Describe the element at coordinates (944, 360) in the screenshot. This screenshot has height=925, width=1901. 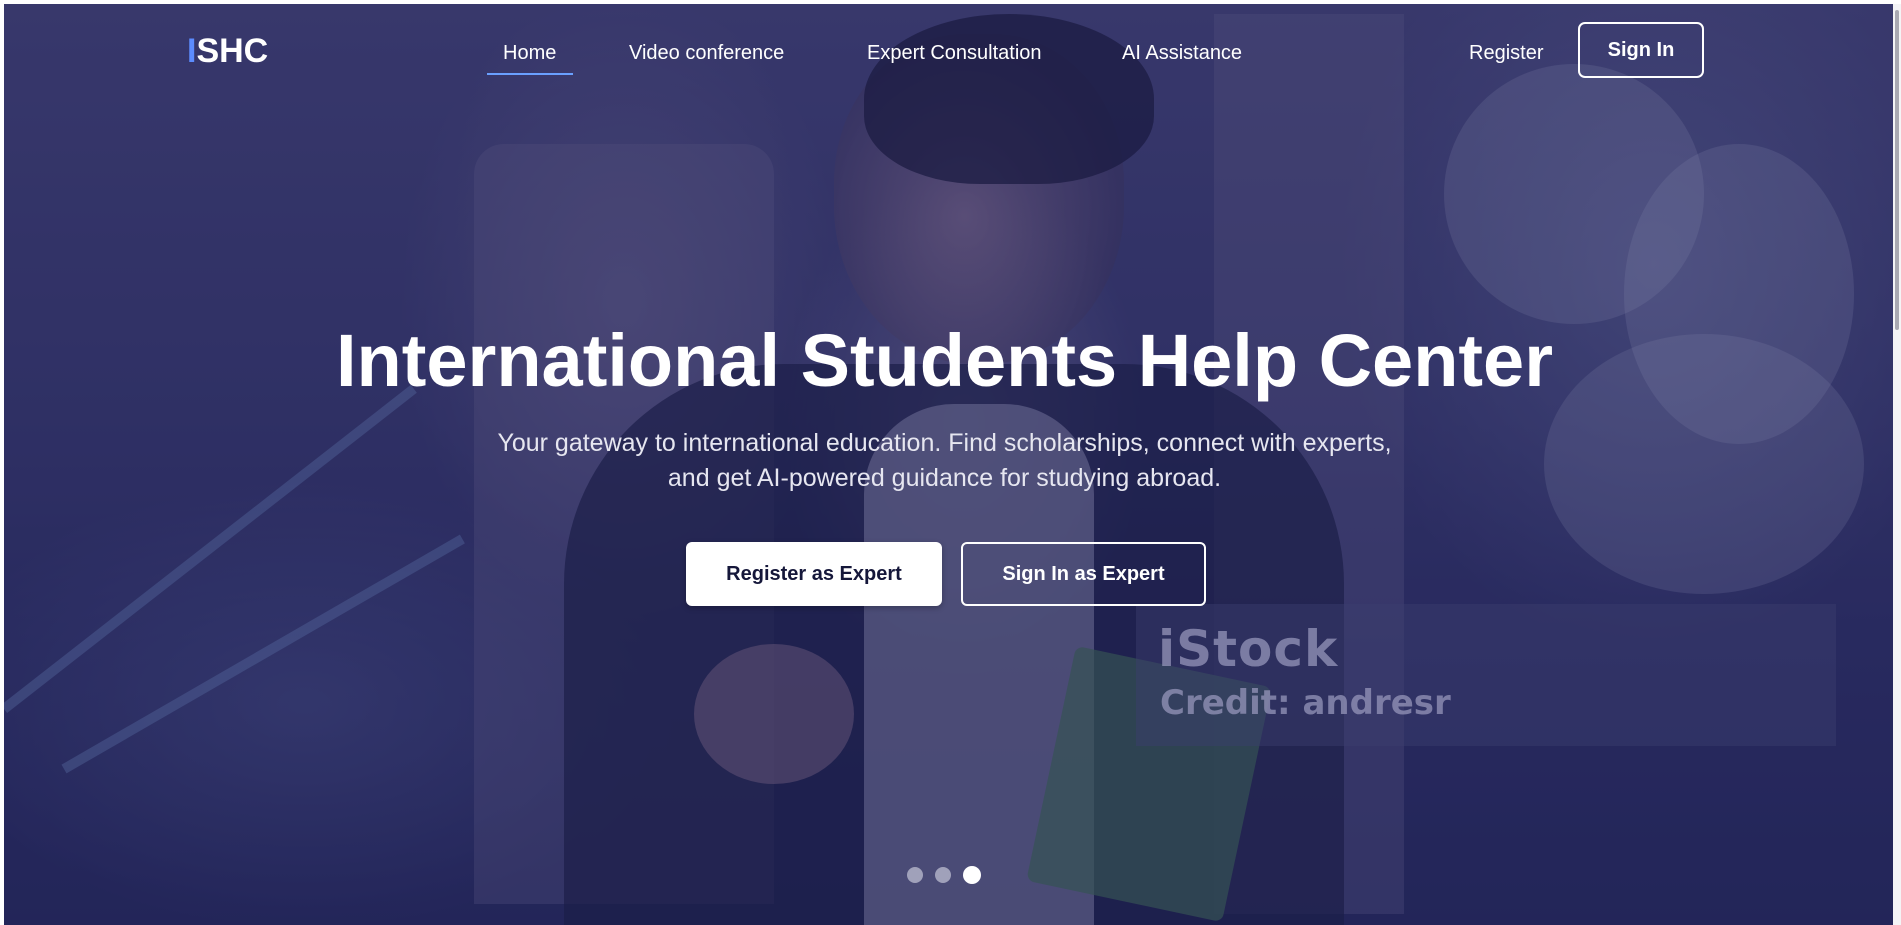
I see `hero-title: International Students Help Center` at that location.